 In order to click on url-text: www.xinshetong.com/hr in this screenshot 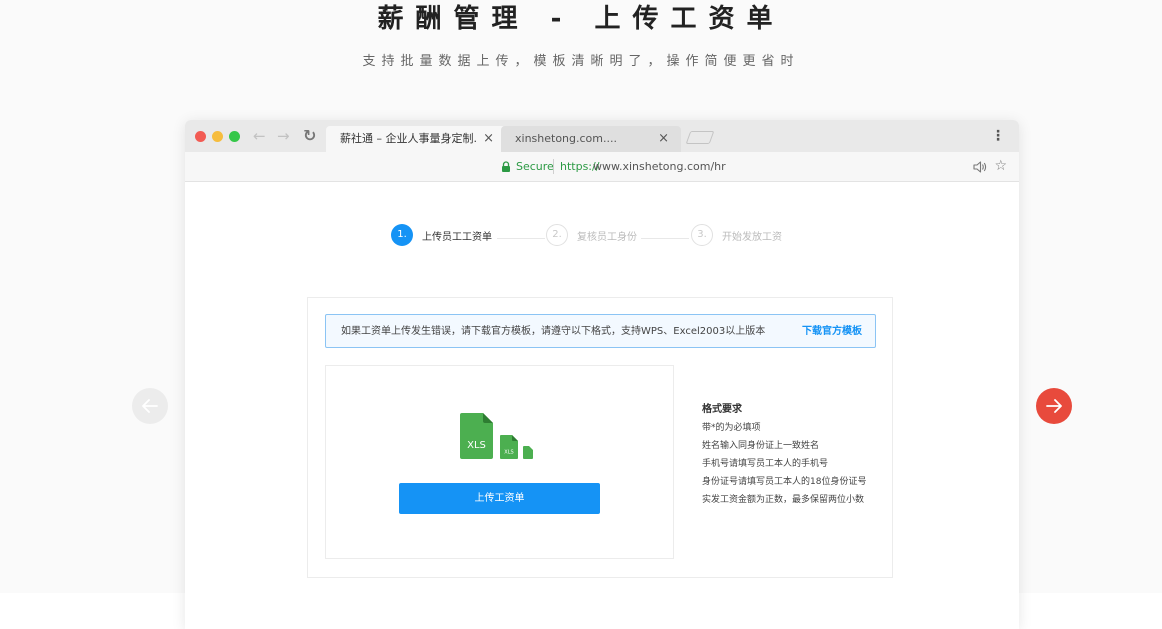, I will do `click(659, 166)`.